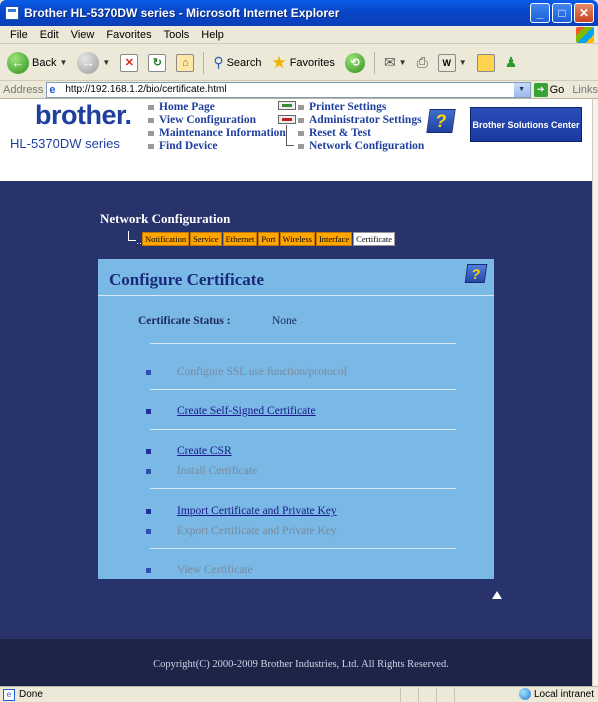  Describe the element at coordinates (83, 35) in the screenshot. I see `menu-view: View` at that location.